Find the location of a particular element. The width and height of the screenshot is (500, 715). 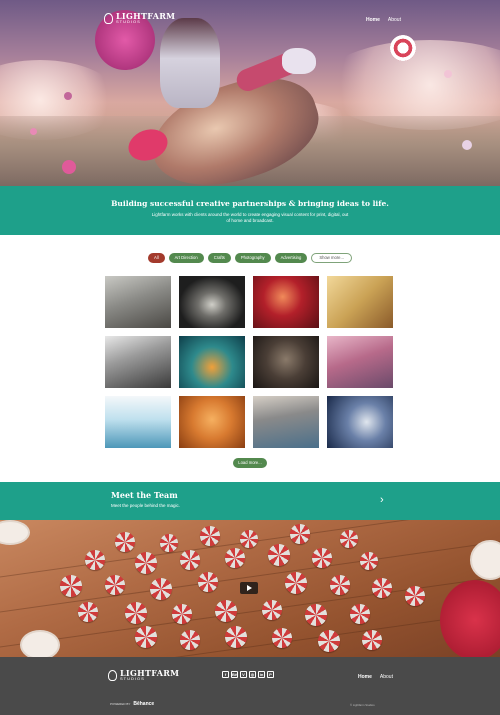

character-shoe is located at coordinates (299, 61).